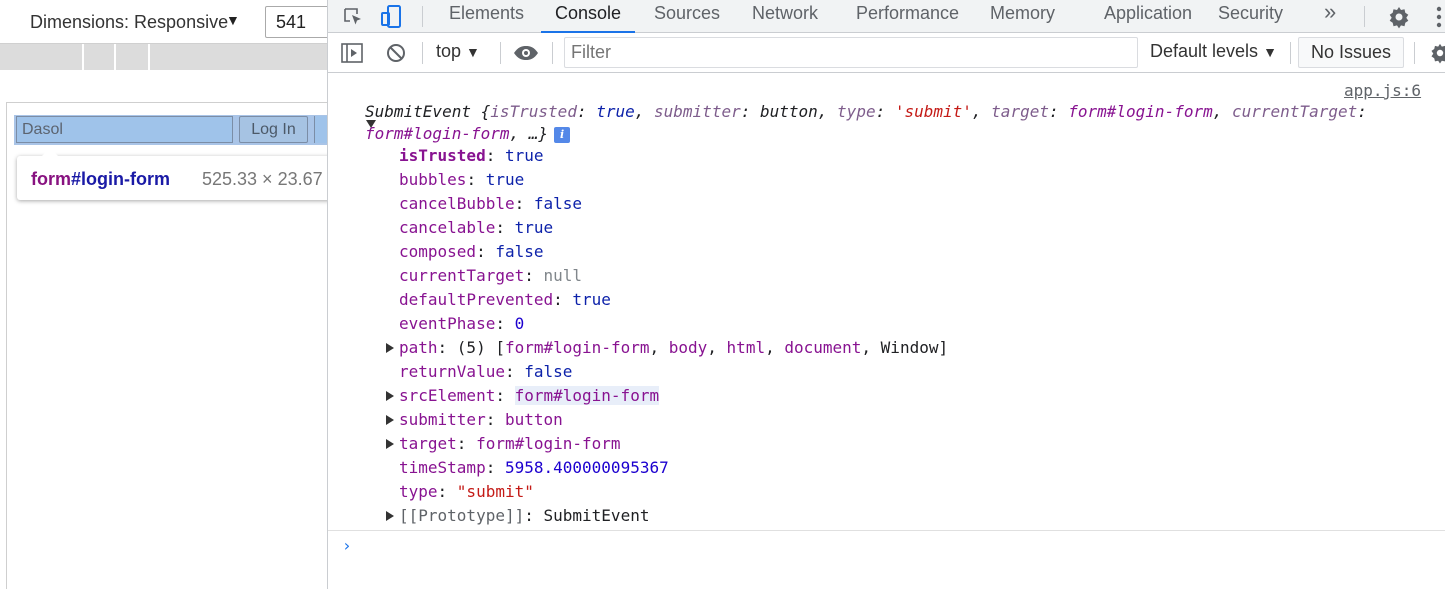  I want to click on tooltip-selector: form#login-form, so click(100, 179).